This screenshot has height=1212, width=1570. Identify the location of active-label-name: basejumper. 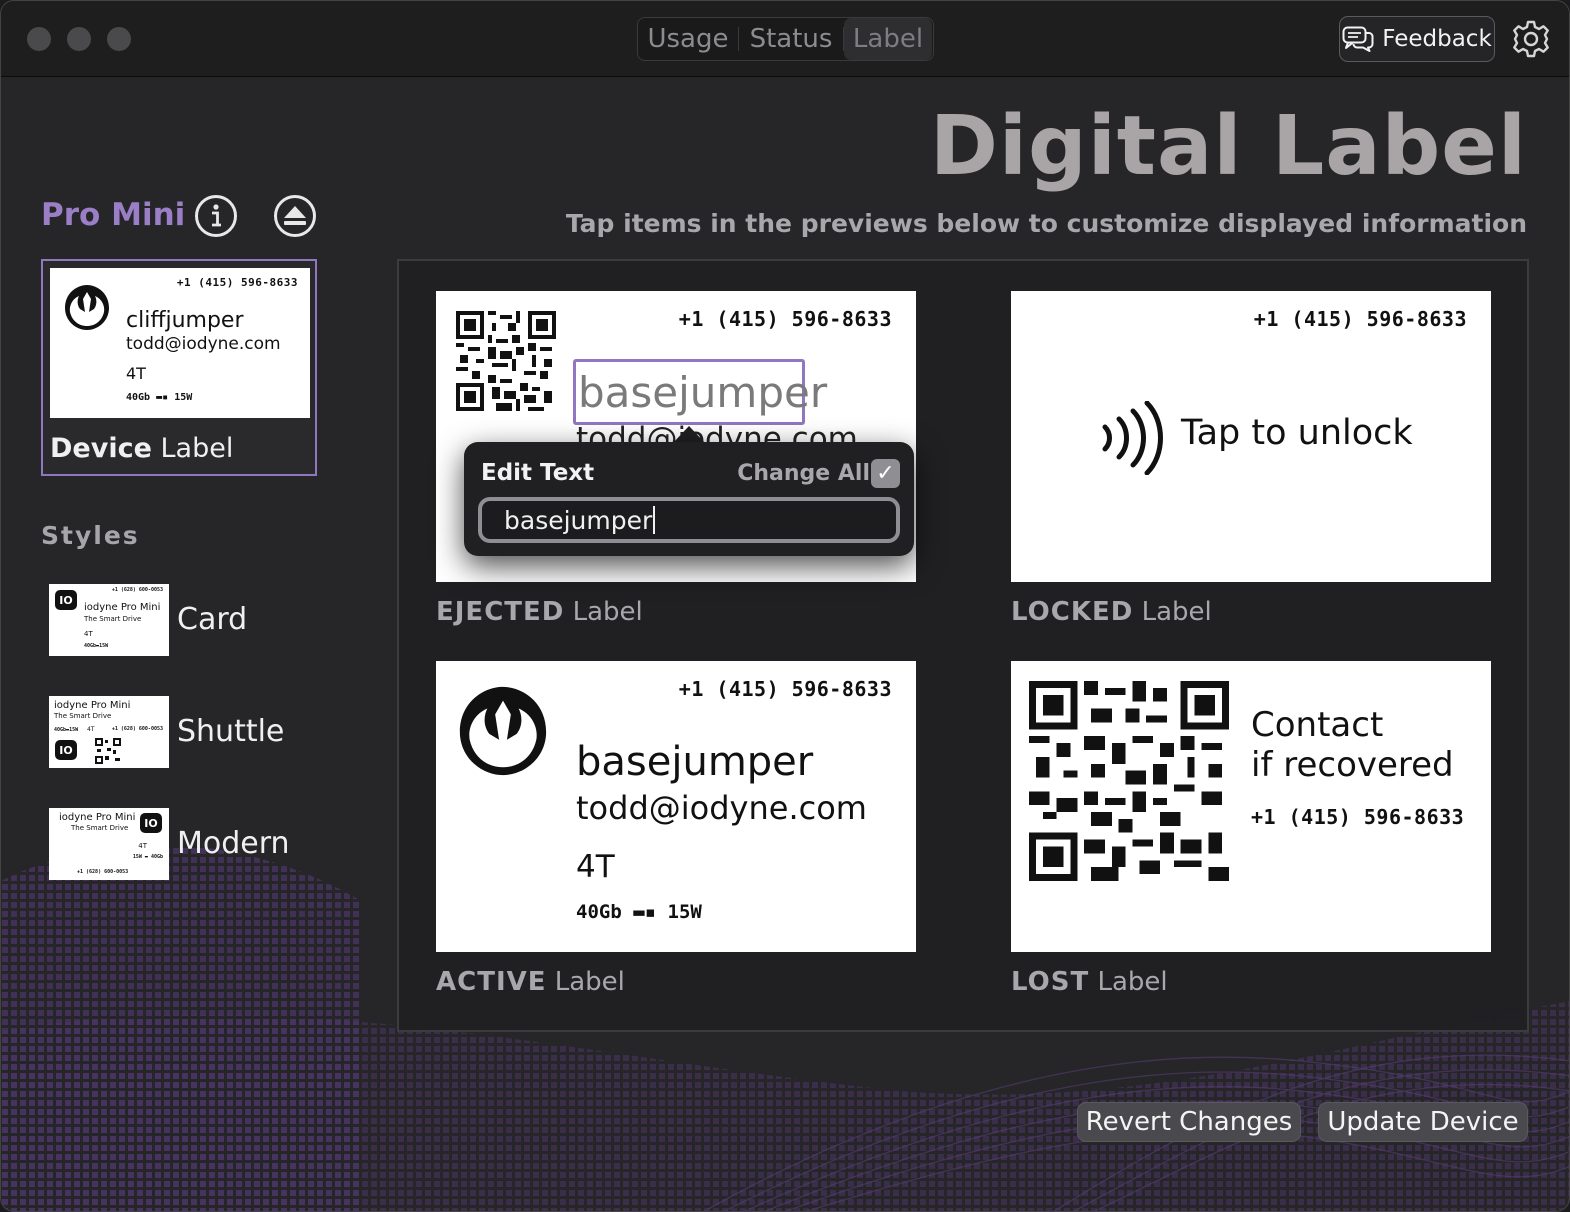
(694, 762).